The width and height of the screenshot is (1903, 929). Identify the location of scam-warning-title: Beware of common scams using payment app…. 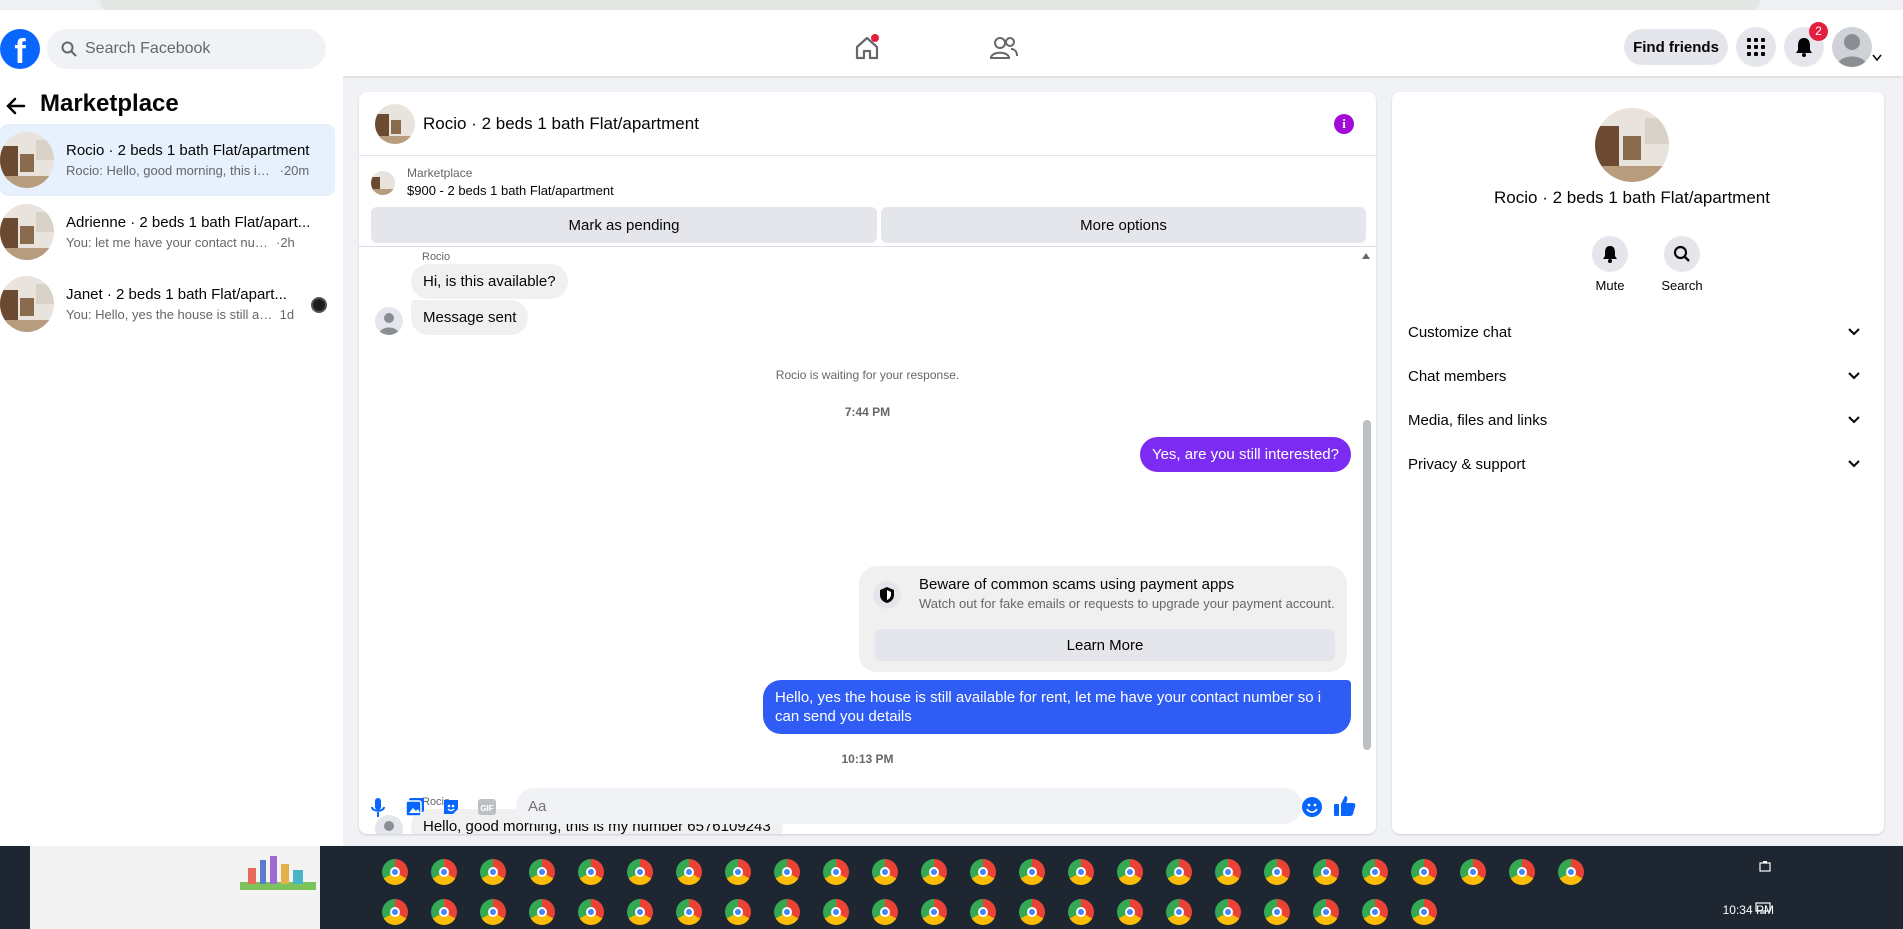
(1077, 584).